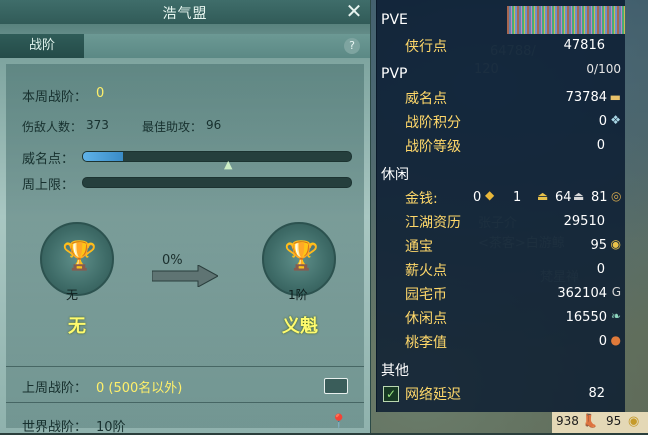  What do you see at coordinates (543, 196) in the screenshot?
I see `gold-ingot-icon: ⏏` at bounding box center [543, 196].